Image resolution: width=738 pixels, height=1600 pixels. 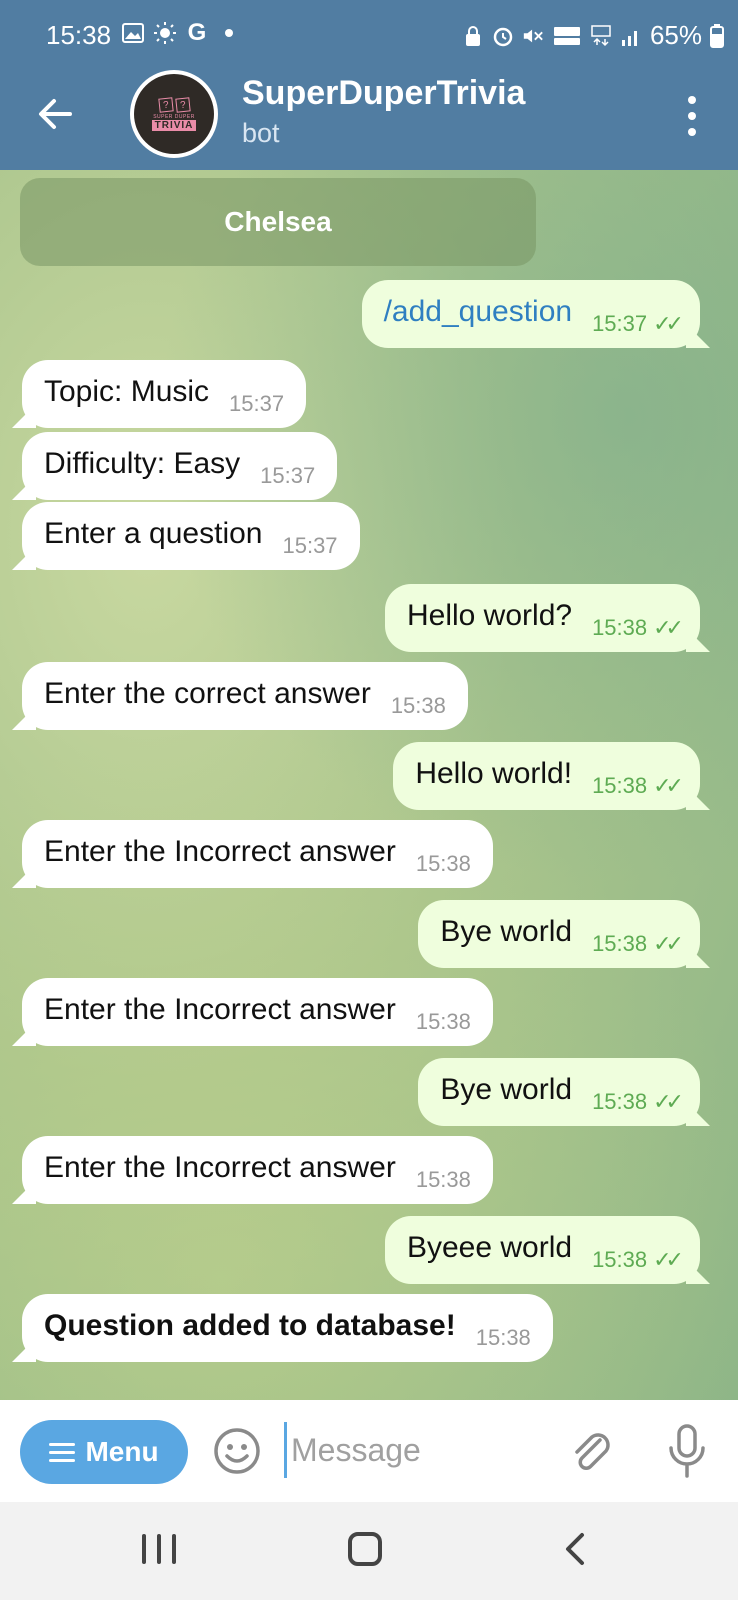 I want to click on recents-icon, so click(x=159, y=1549).